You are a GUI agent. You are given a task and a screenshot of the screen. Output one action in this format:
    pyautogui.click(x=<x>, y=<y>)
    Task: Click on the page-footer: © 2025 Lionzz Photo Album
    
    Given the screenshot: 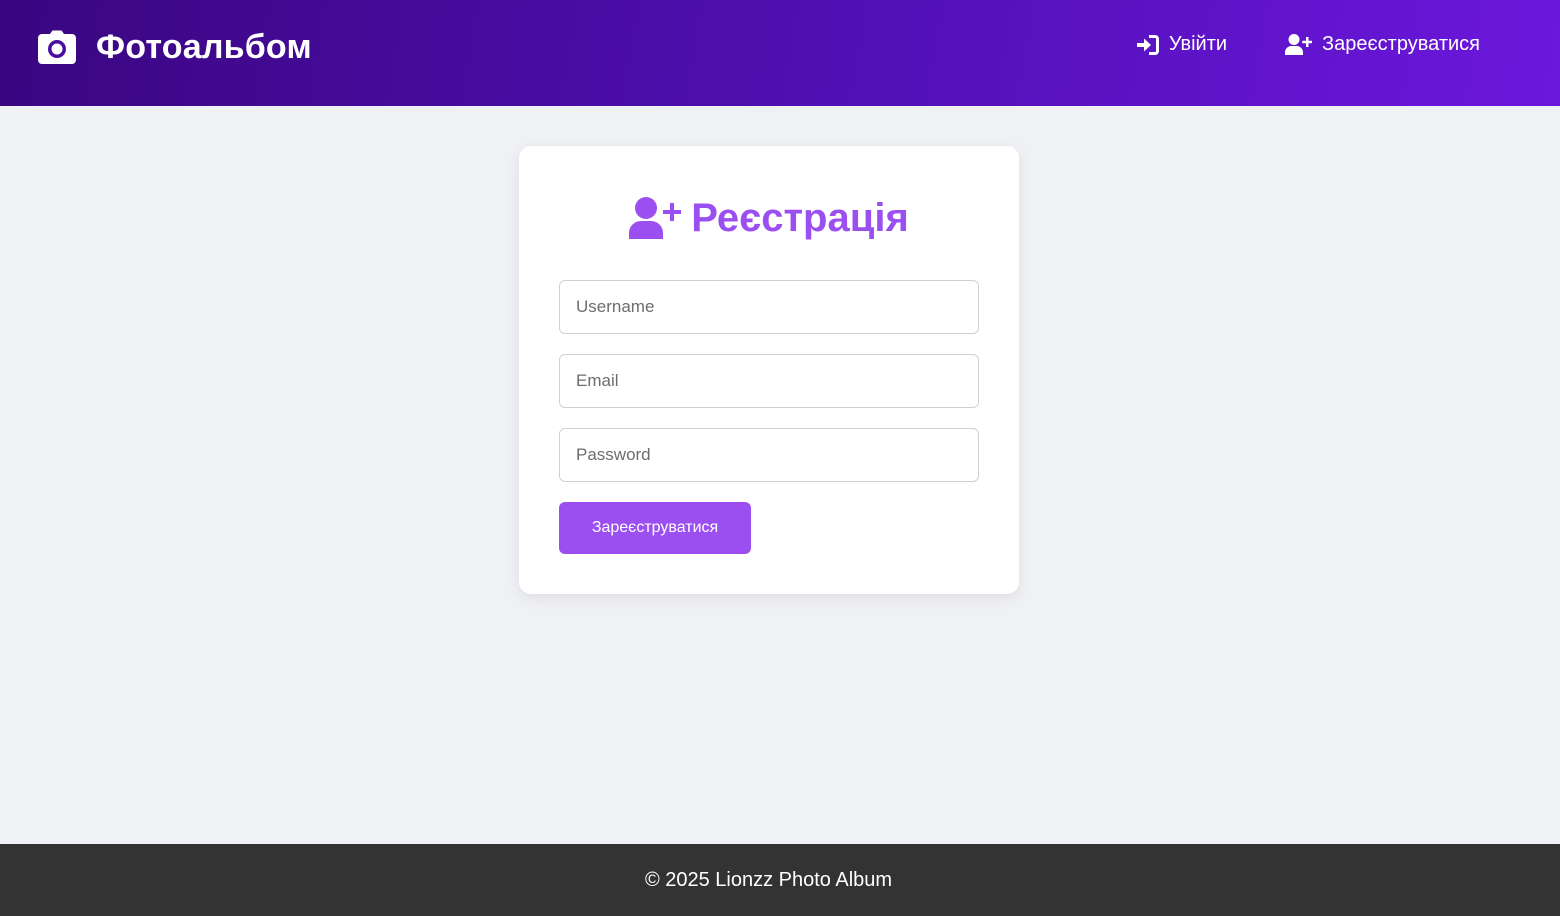 What is the action you would take?
    pyautogui.click(x=780, y=880)
    